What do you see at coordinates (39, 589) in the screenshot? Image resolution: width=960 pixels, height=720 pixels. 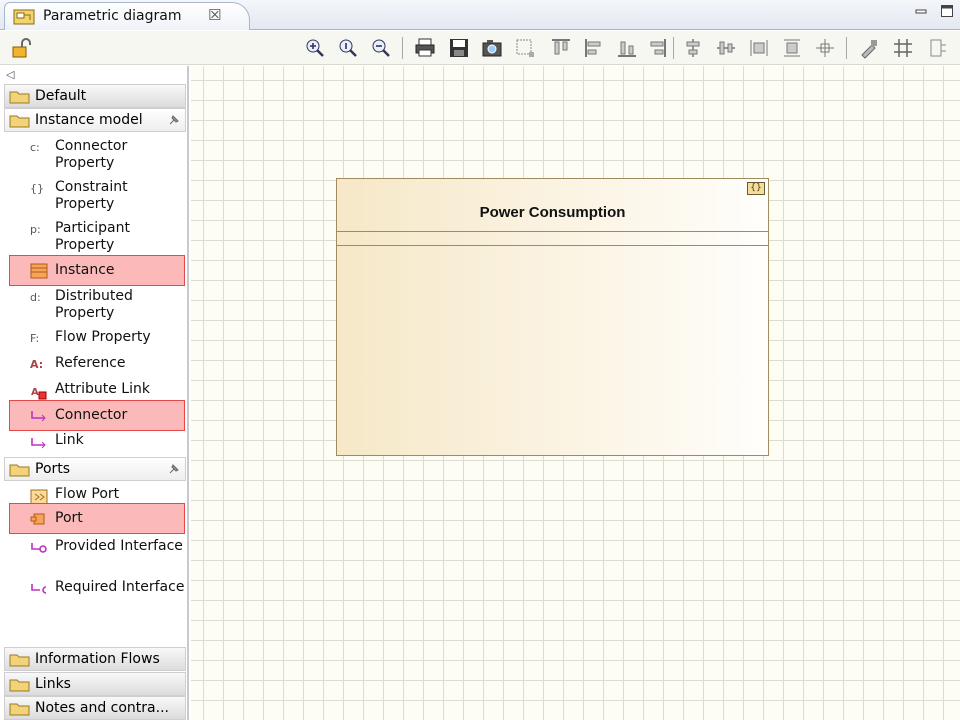 I see `required-interface-icon` at bounding box center [39, 589].